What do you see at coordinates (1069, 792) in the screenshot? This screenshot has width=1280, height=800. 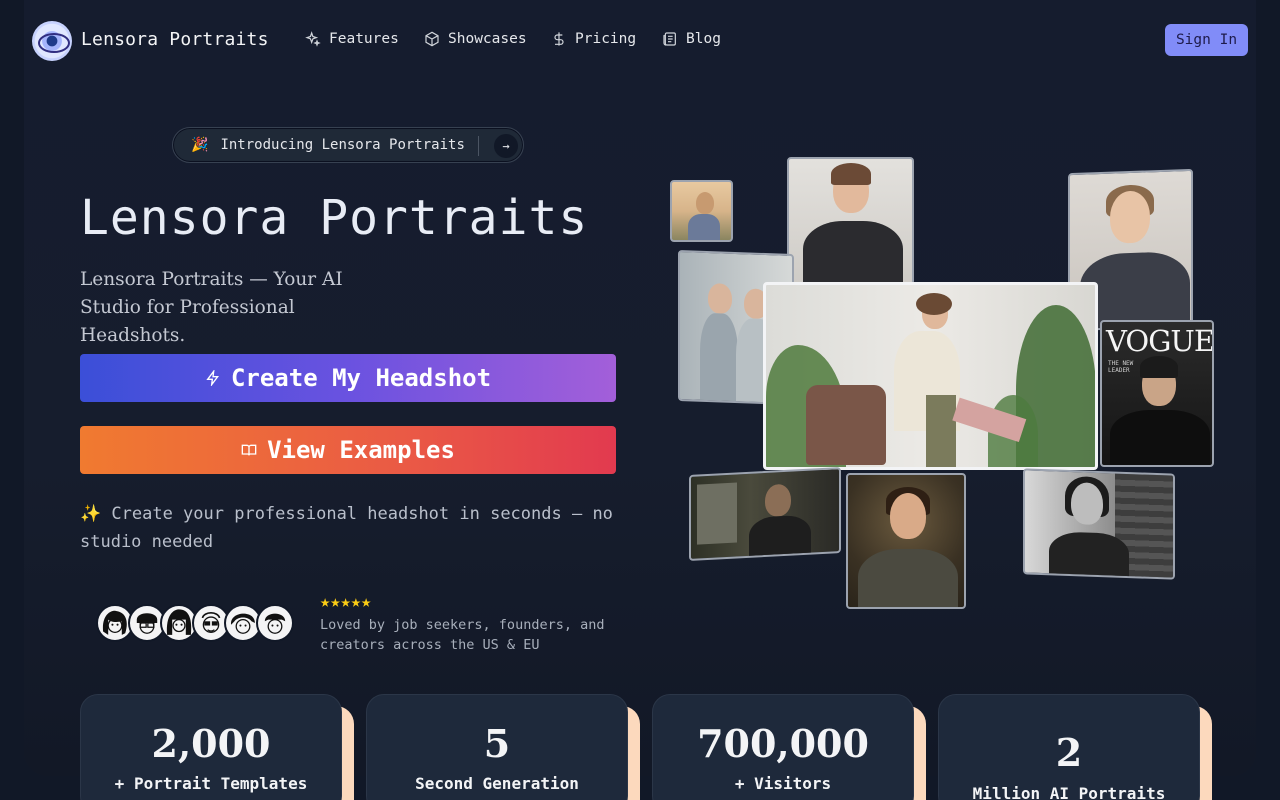 I see `stat-label: Million AI Portraits` at bounding box center [1069, 792].